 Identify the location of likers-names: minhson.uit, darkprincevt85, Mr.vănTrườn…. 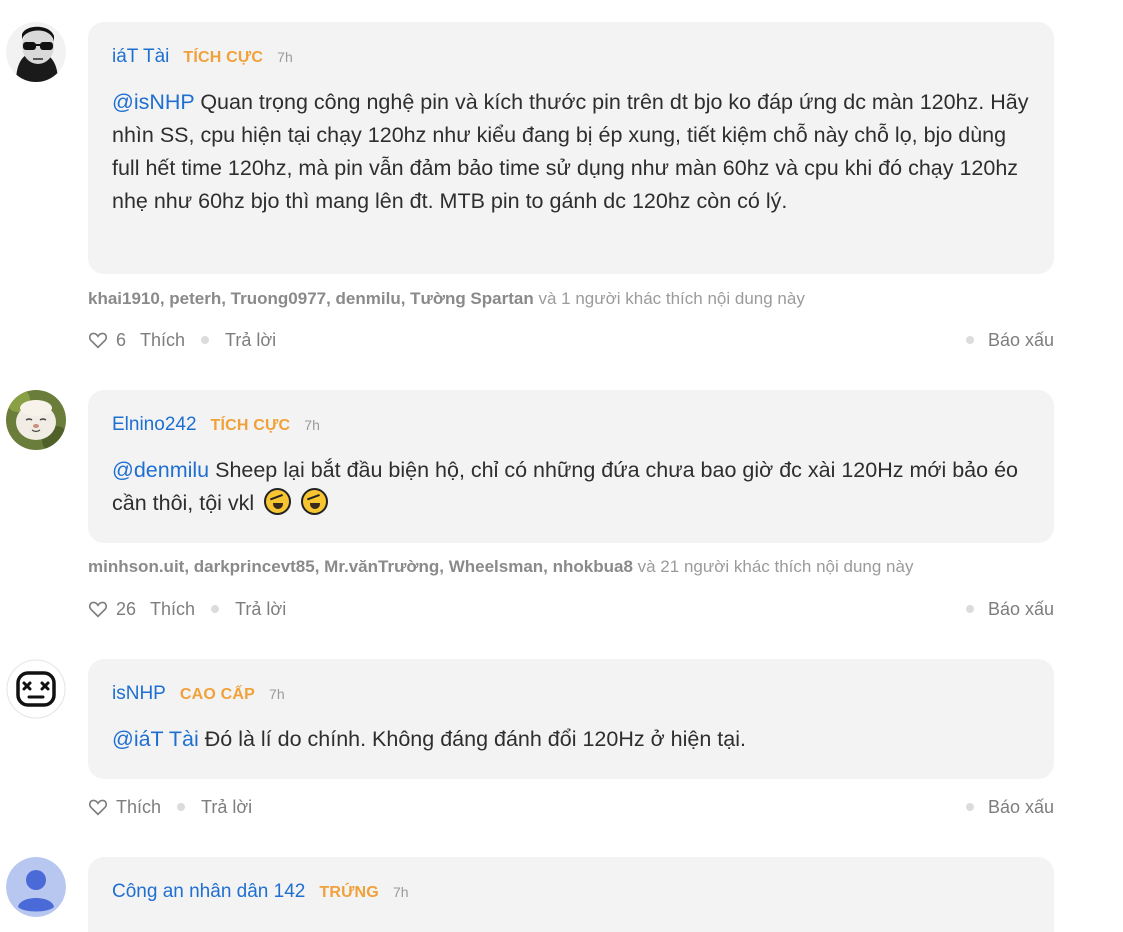
(360, 566).